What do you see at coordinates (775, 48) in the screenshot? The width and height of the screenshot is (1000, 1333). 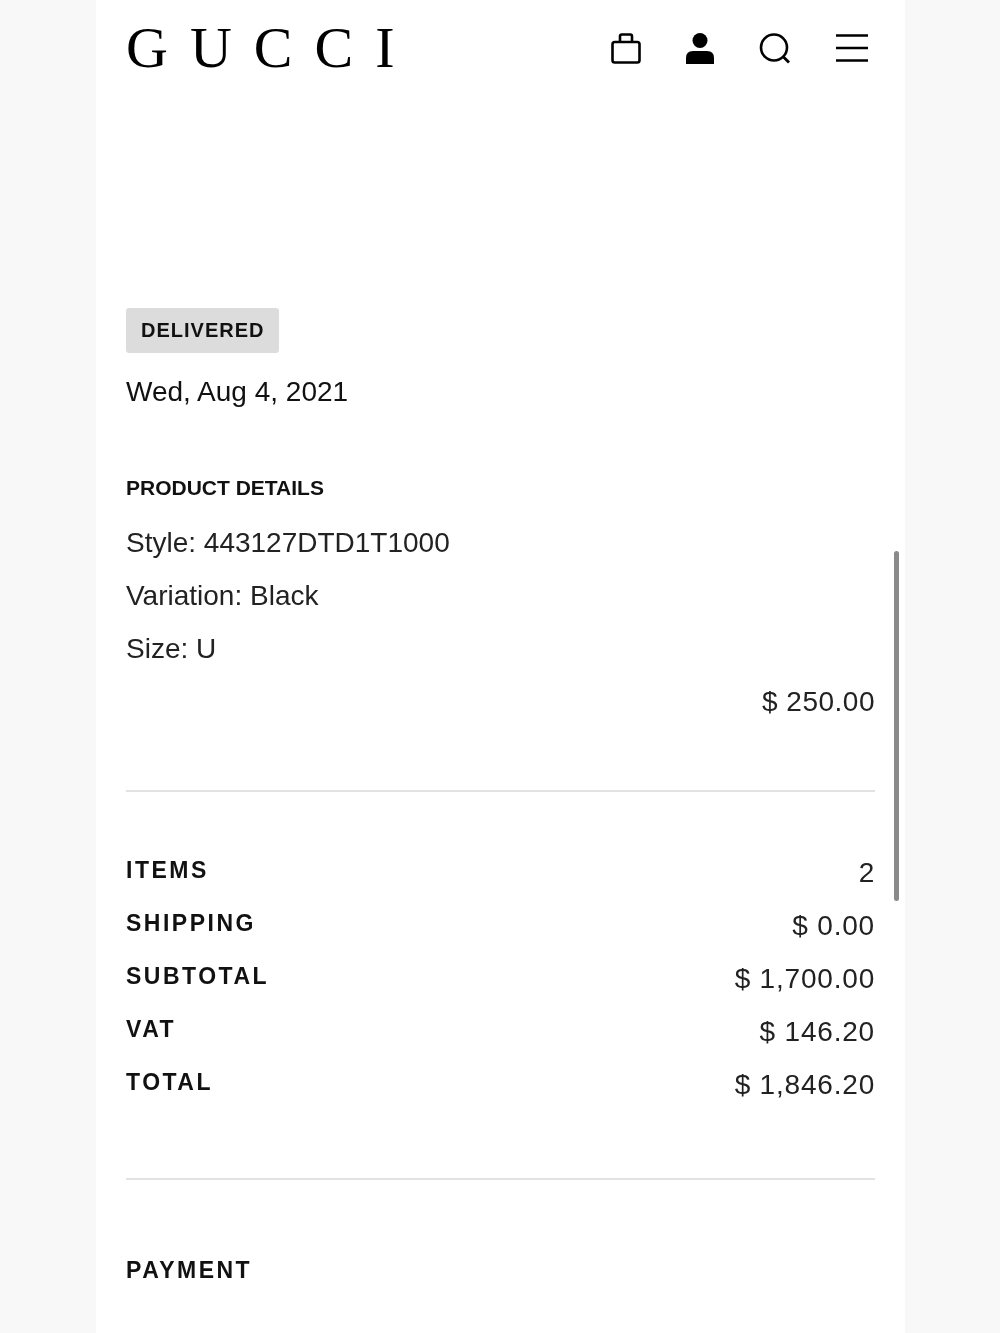 I see `search-icon` at bounding box center [775, 48].